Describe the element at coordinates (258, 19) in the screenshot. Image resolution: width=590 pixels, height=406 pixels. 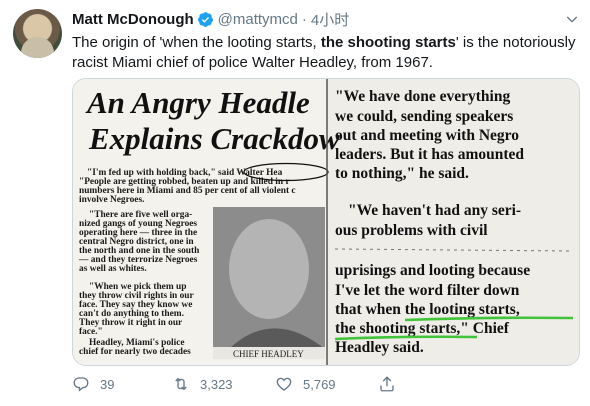
I see `author-handle: @mattymcd` at that location.